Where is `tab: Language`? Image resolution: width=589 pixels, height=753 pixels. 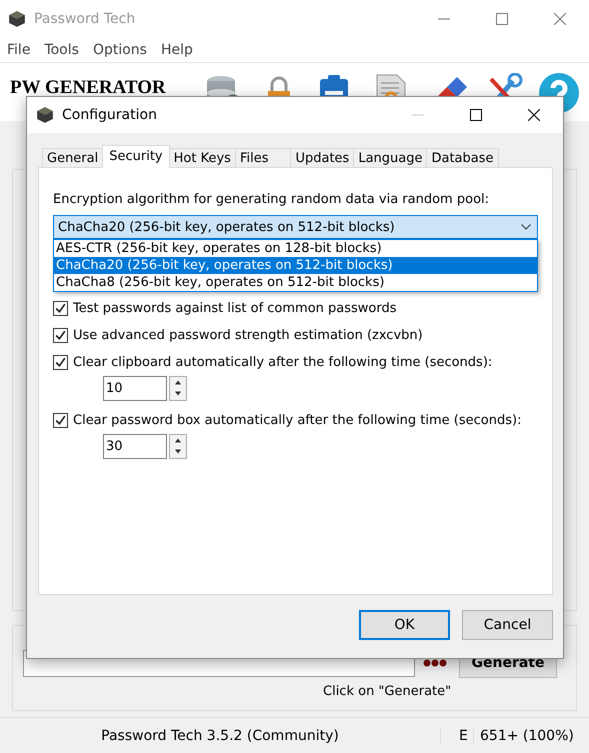
tab: Language is located at coordinates (390, 158).